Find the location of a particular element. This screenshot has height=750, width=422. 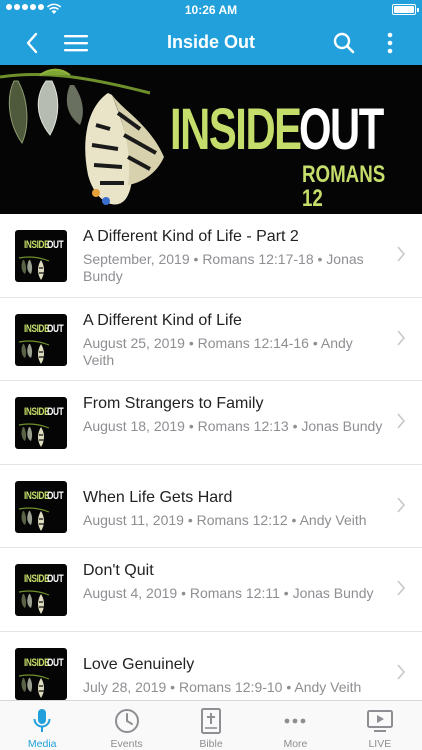

sermon-title: Don't Quit is located at coordinates (118, 571).